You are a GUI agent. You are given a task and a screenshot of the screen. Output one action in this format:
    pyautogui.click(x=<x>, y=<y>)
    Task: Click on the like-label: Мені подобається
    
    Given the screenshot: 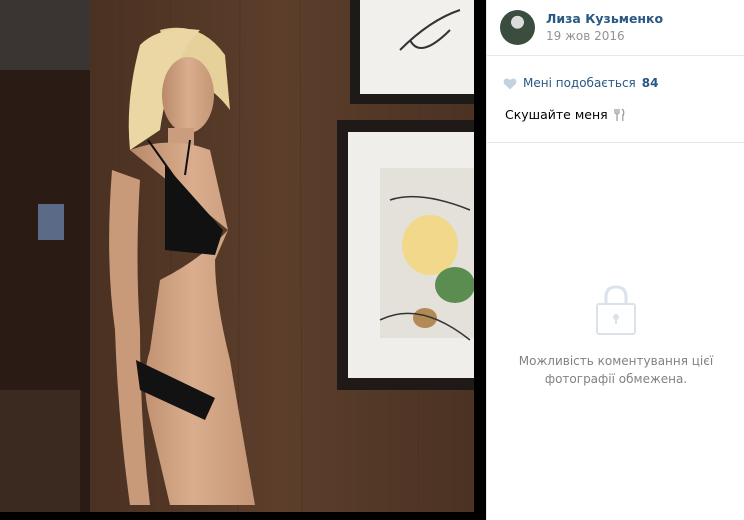 What is the action you would take?
    pyautogui.click(x=579, y=83)
    